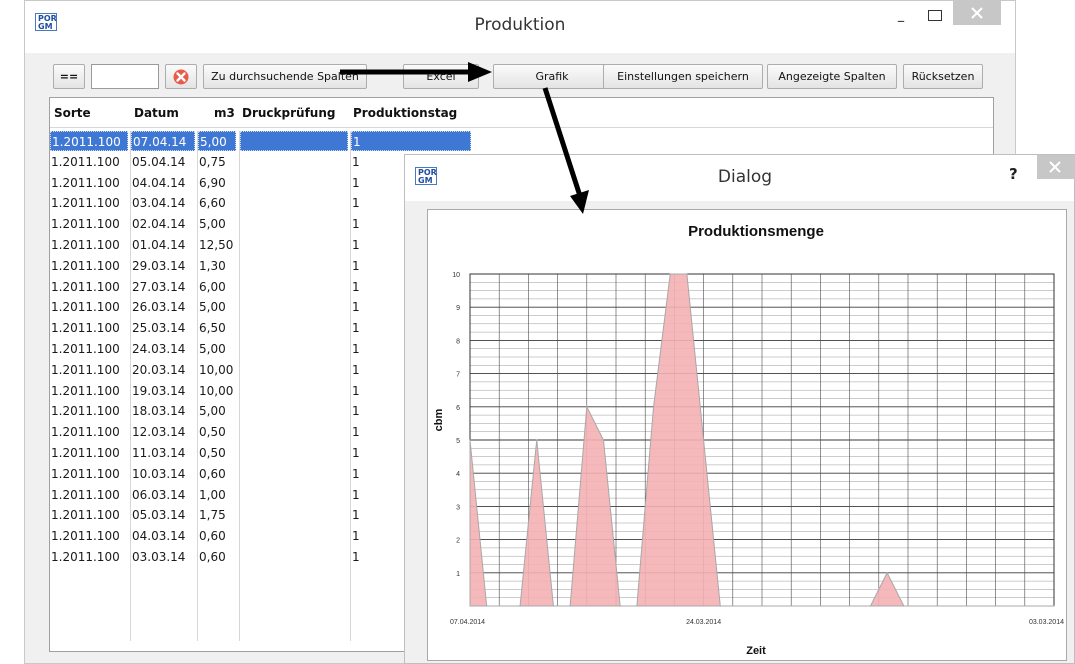  I want to click on dialog-title: Dialog, so click(745, 177).